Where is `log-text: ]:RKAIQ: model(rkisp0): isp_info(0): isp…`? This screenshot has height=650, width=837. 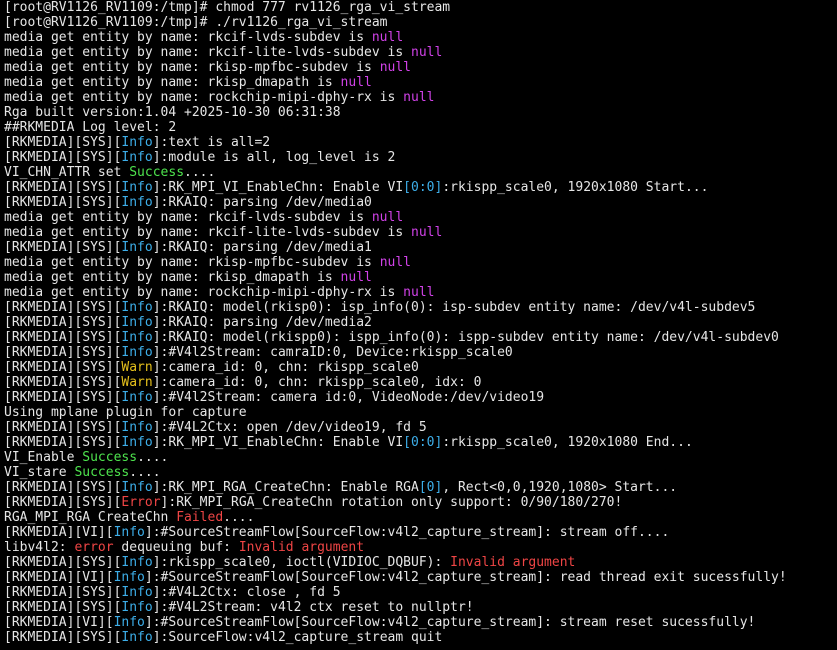 log-text: ]:RKAIQ: model(rkisp0): isp_info(0): isp… is located at coordinates (454, 307).